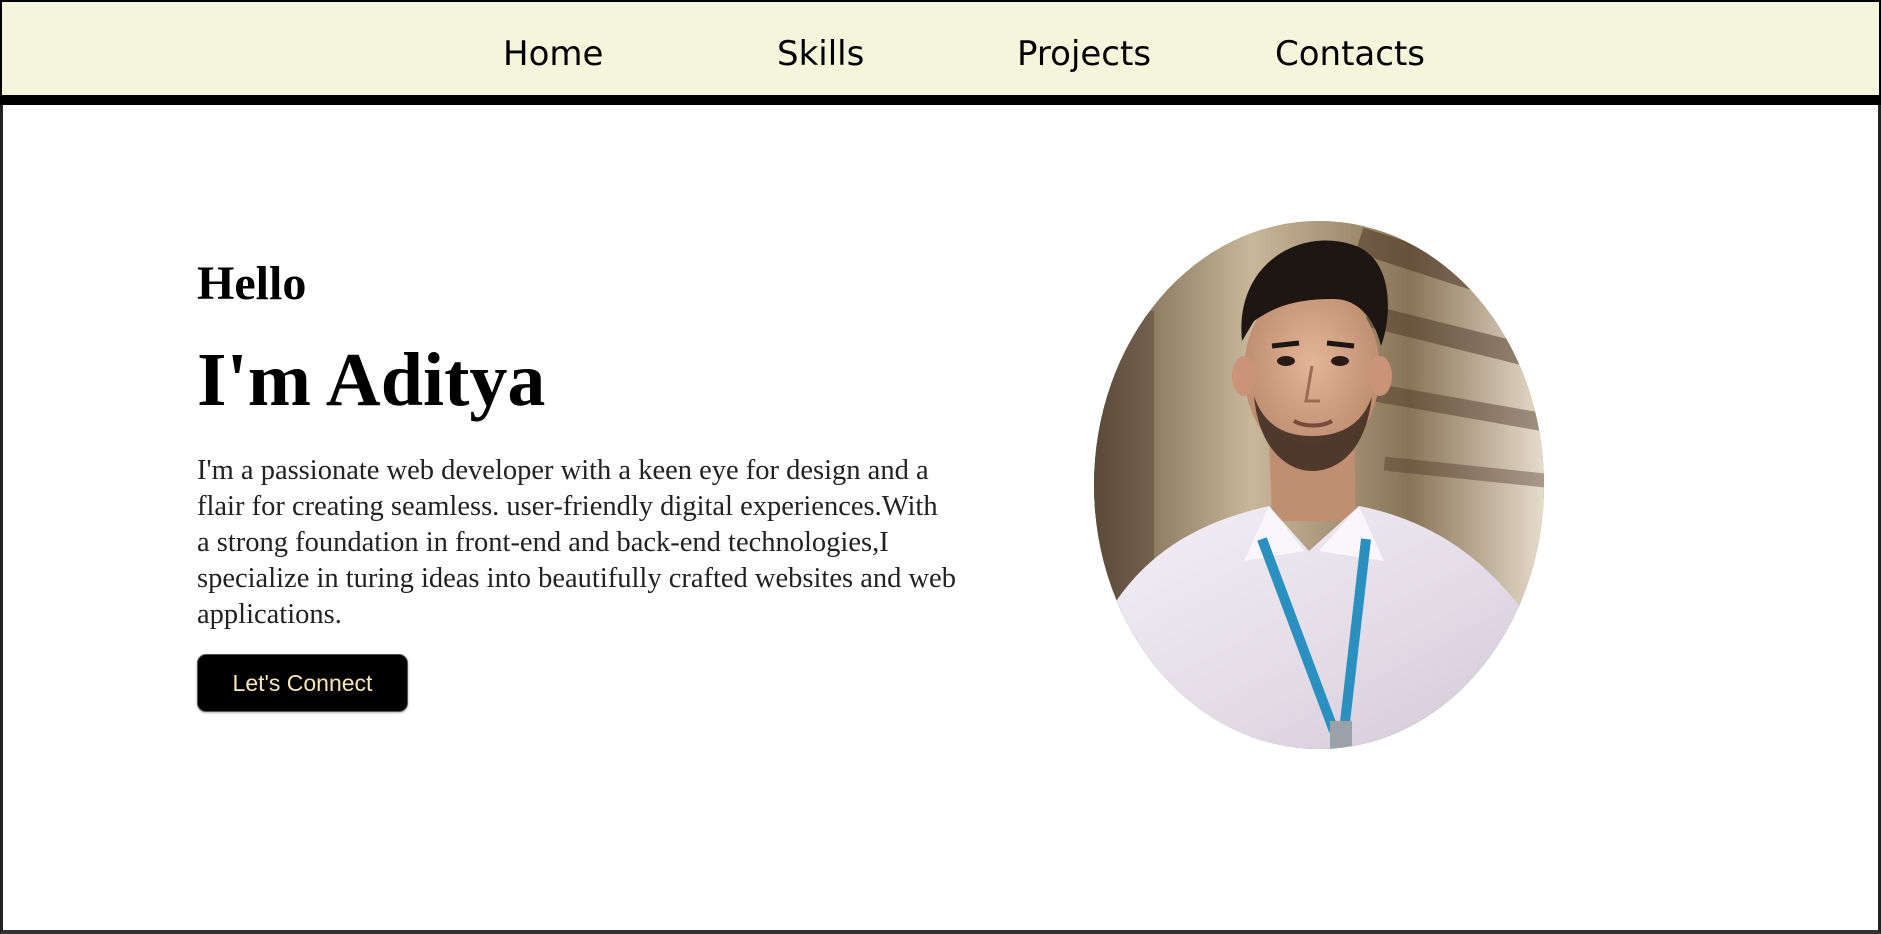 The height and width of the screenshot is (934, 1881). I want to click on top-navbar: Home Skills Projects Contacts, so click(940, 52).